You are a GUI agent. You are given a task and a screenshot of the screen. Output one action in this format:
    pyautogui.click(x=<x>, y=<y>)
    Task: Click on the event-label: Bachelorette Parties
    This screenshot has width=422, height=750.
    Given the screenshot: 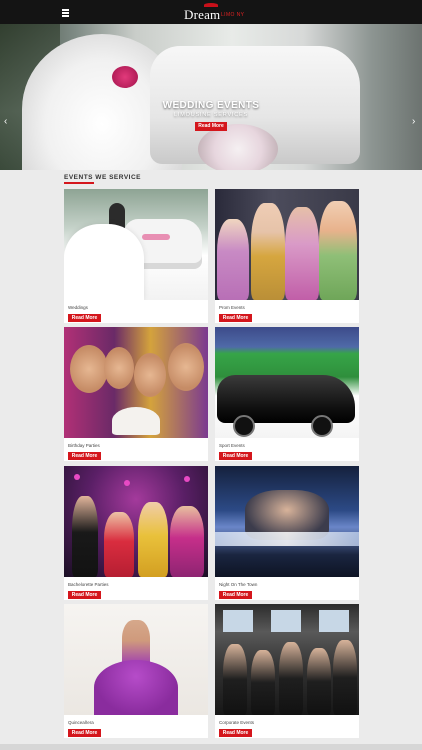 What is the action you would take?
    pyautogui.click(x=88, y=584)
    